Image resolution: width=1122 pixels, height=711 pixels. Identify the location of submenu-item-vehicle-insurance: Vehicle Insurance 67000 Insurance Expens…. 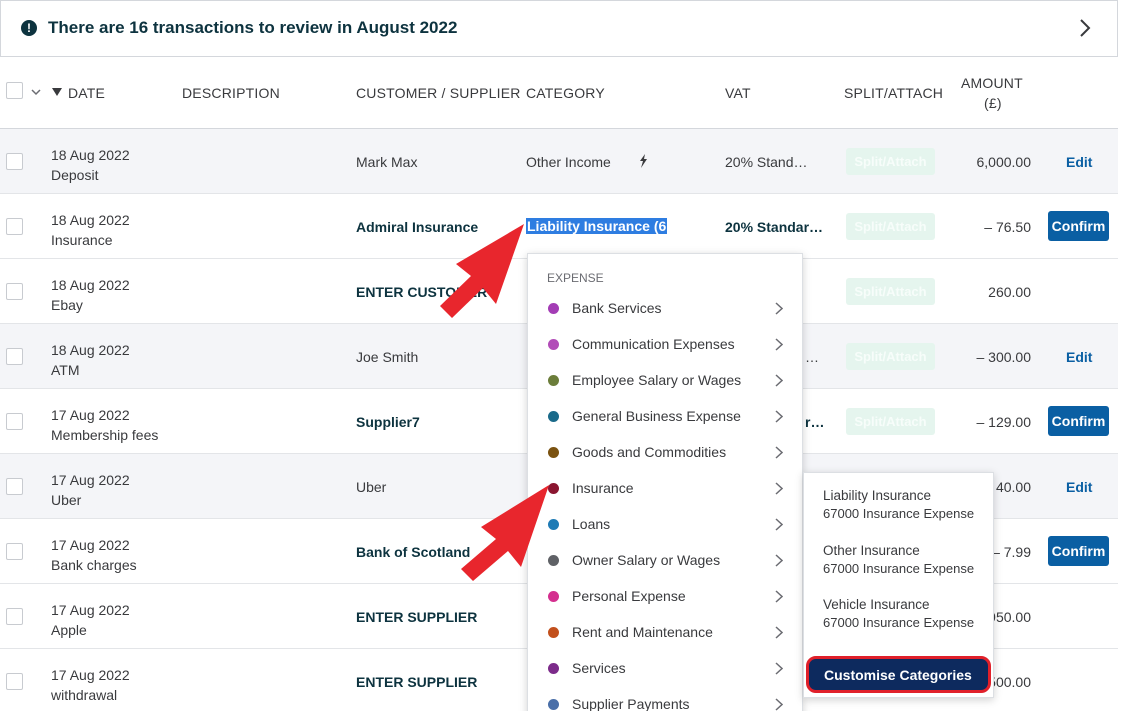
(898, 614).